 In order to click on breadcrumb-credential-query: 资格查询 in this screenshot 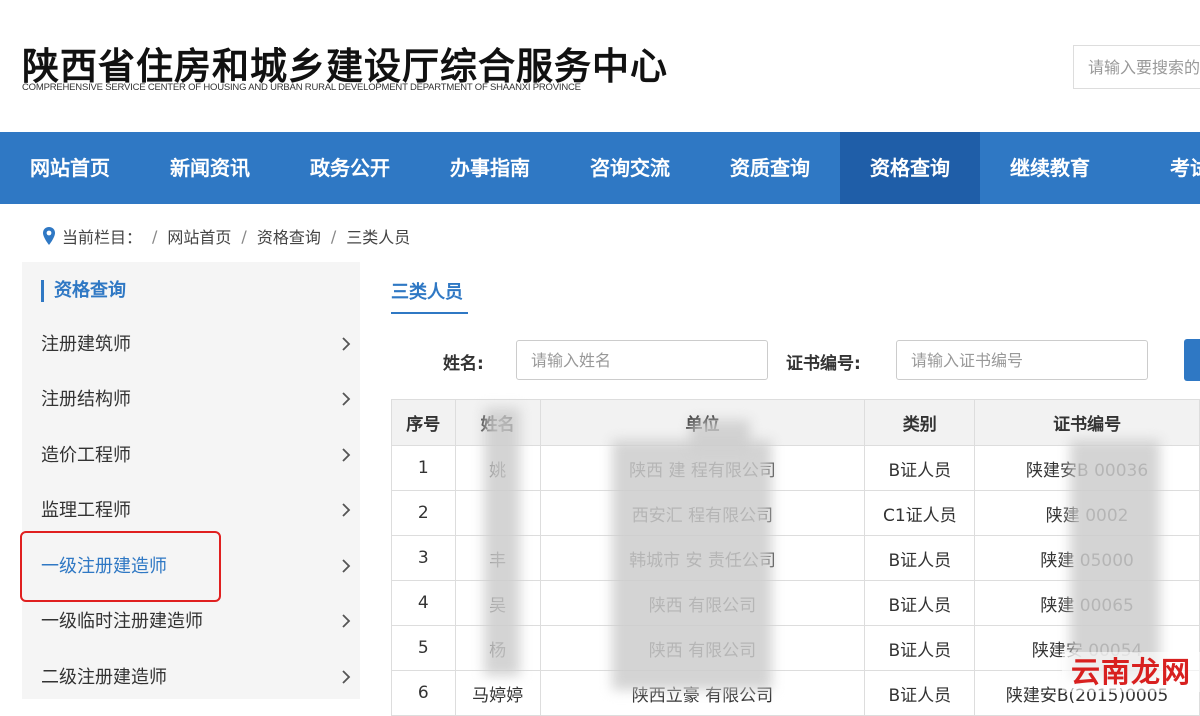, I will do `click(289, 236)`.